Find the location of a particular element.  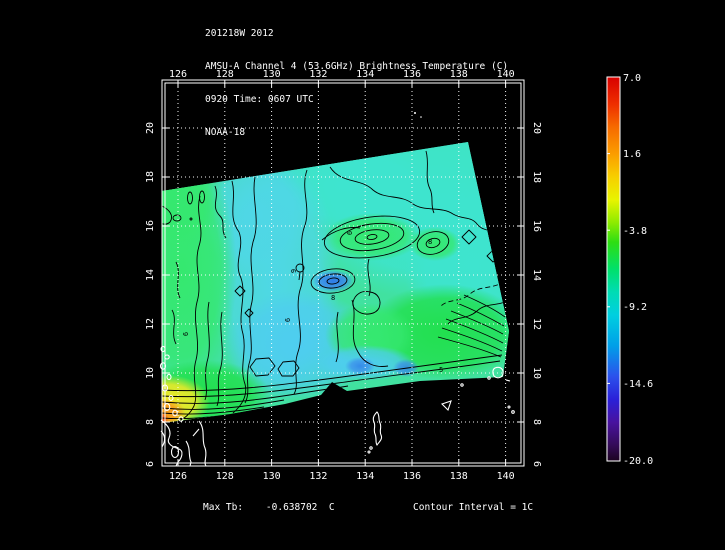

colorbar-tick-label: -9.2 is located at coordinates (635, 307).